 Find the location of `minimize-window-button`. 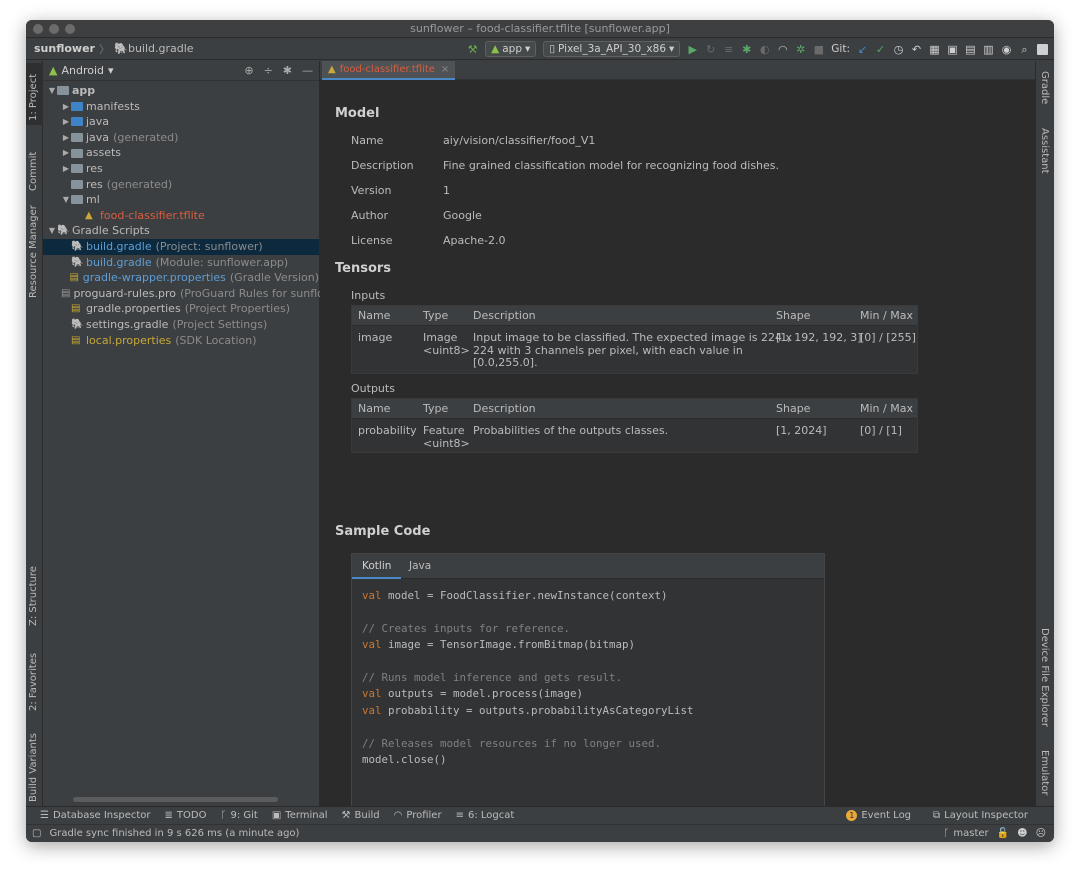

minimize-window-button is located at coordinates (54, 29).